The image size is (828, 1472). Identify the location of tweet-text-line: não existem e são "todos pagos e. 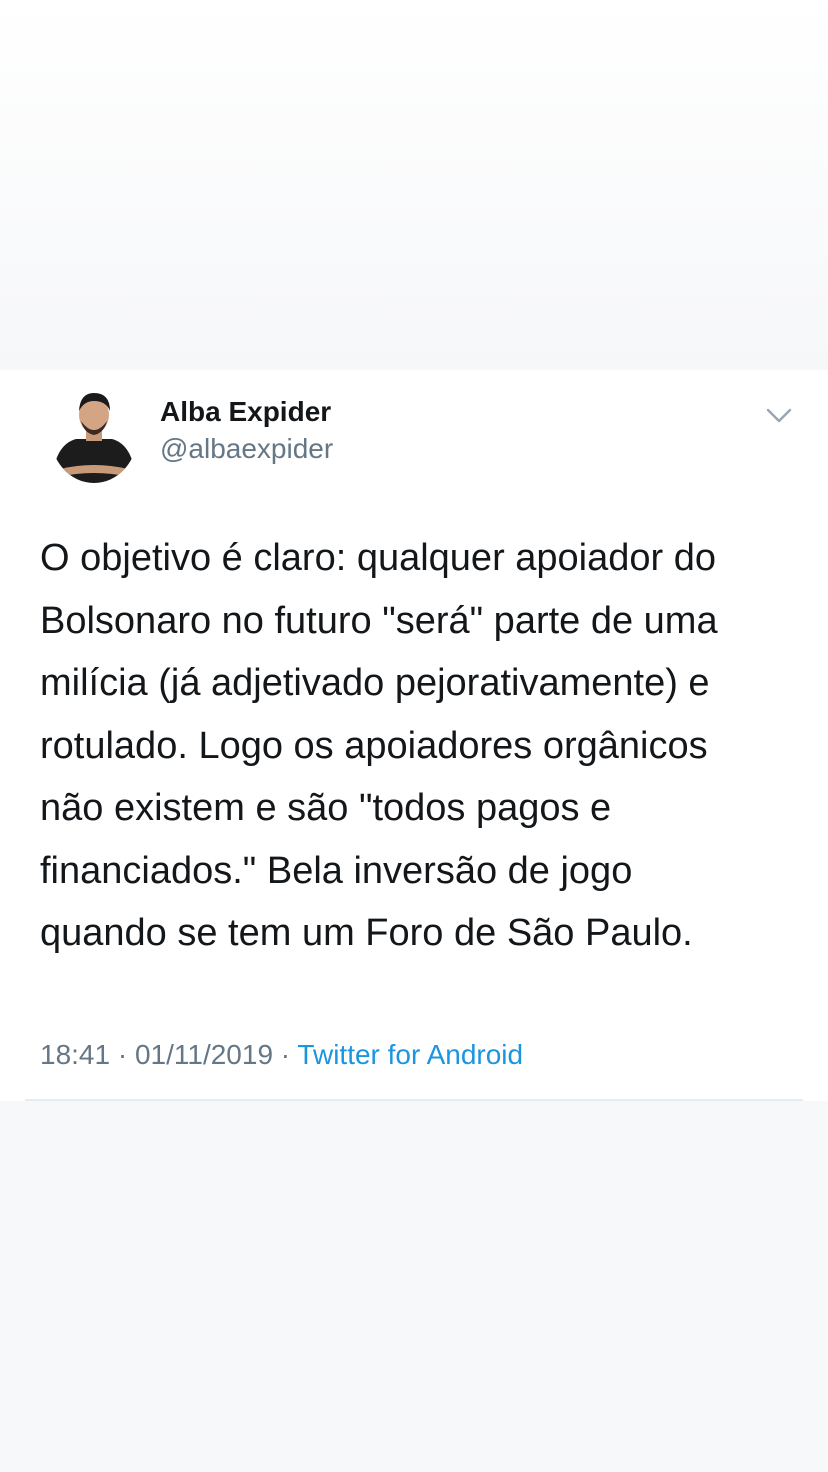
(326, 808).